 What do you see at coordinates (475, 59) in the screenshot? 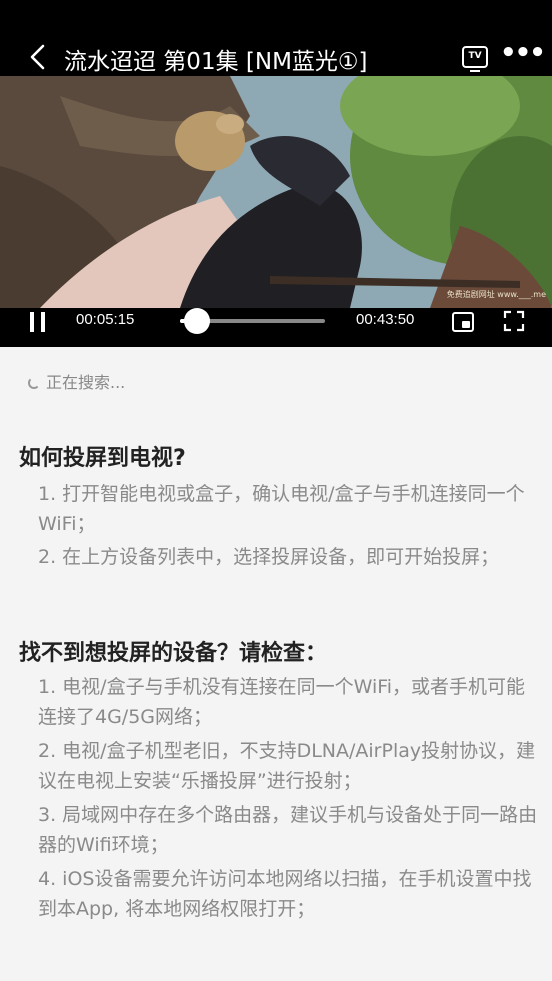
I see `tv-cast-icon: TV` at bounding box center [475, 59].